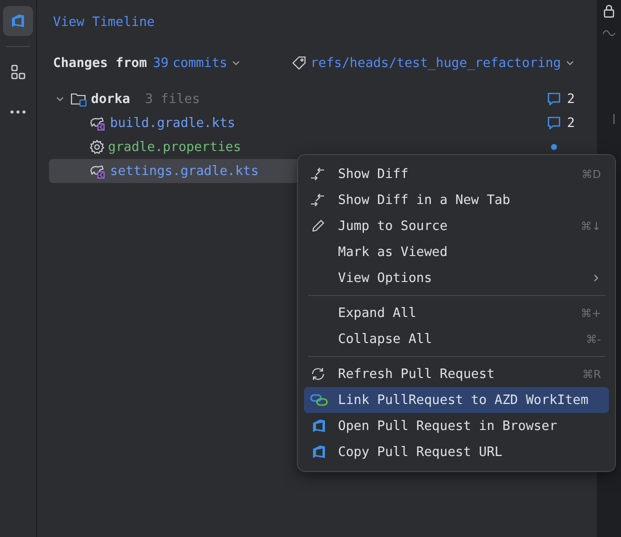 This screenshot has width=621, height=537. I want to click on menu-item: View Options, so click(456, 278).